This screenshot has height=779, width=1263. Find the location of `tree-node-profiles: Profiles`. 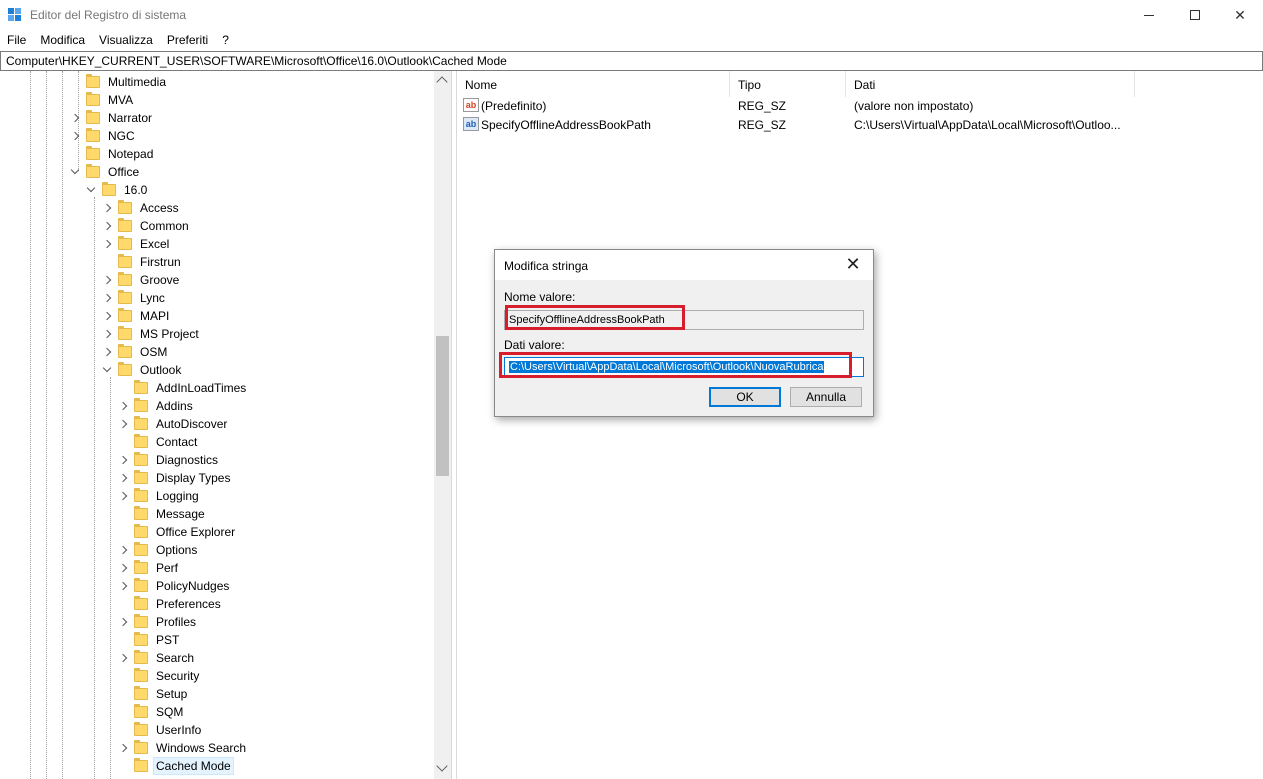

tree-node-profiles: Profiles is located at coordinates (158, 622).